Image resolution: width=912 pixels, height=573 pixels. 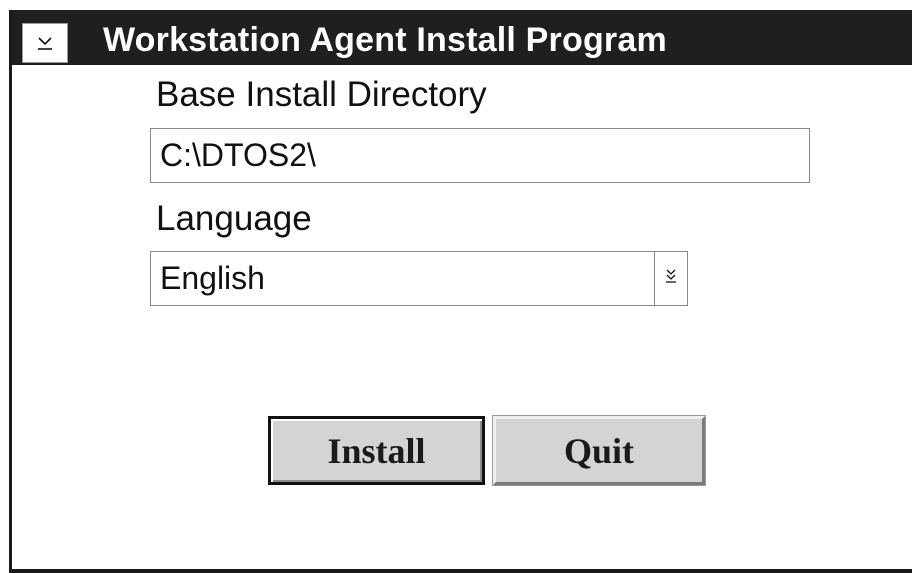 What do you see at coordinates (480, 155) in the screenshot?
I see `directory-input: C:\DTOS2\` at bounding box center [480, 155].